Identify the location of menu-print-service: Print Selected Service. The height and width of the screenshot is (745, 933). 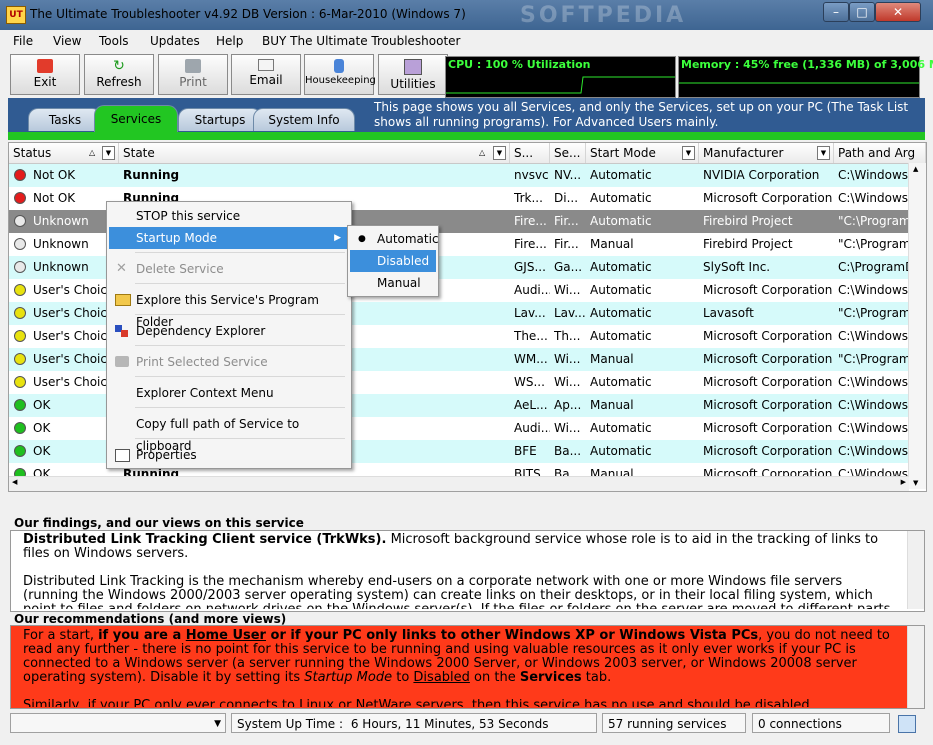
(228, 362).